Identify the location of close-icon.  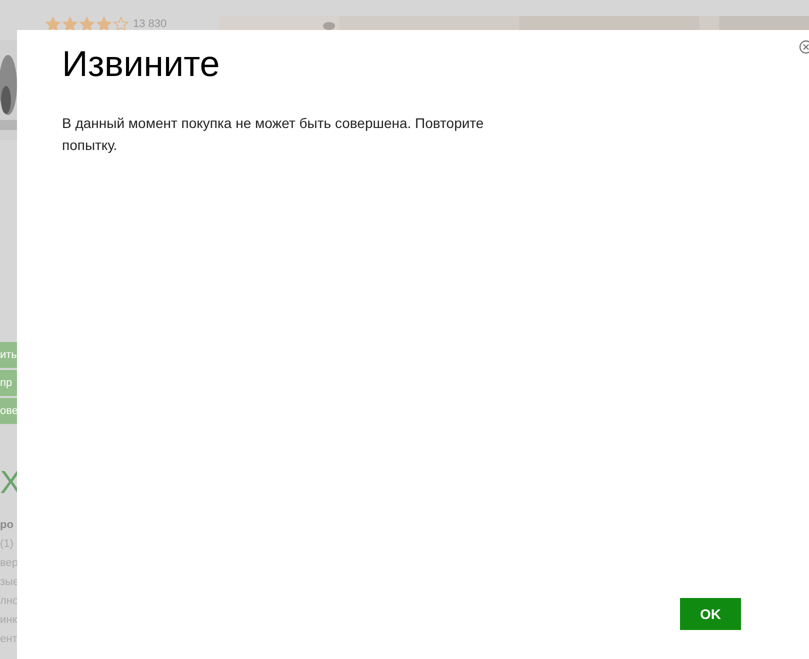
(804, 47).